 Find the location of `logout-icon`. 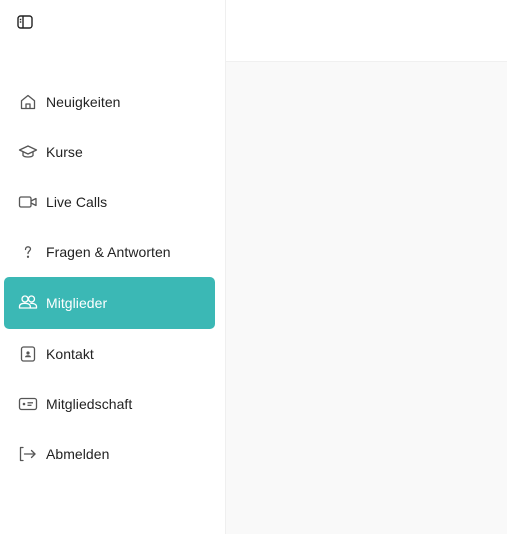

logout-icon is located at coordinates (28, 454).